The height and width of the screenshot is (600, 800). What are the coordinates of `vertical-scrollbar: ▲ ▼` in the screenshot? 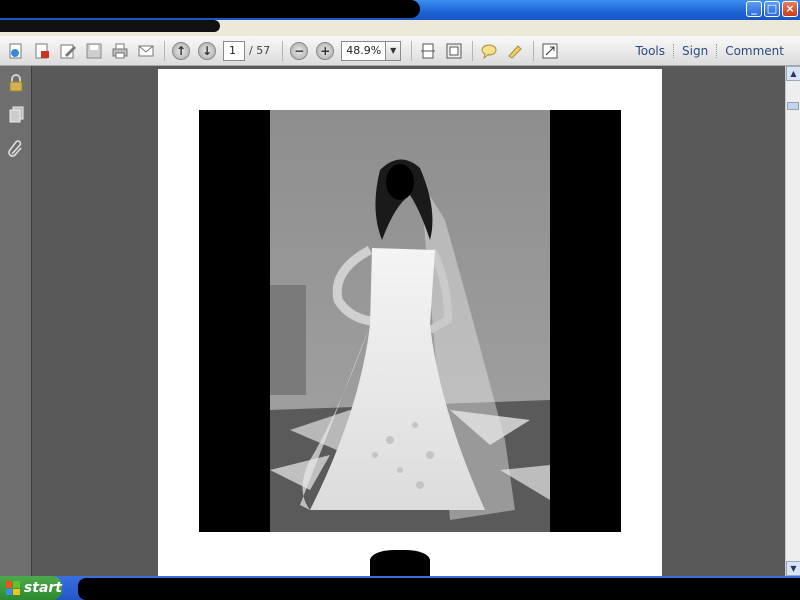 It's located at (792, 321).